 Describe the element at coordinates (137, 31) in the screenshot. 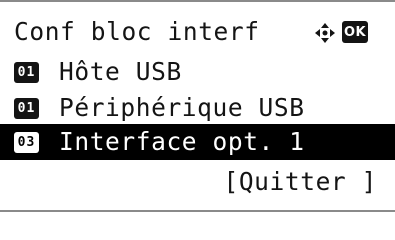

I see `screen-title: Conf bloc interf` at that location.